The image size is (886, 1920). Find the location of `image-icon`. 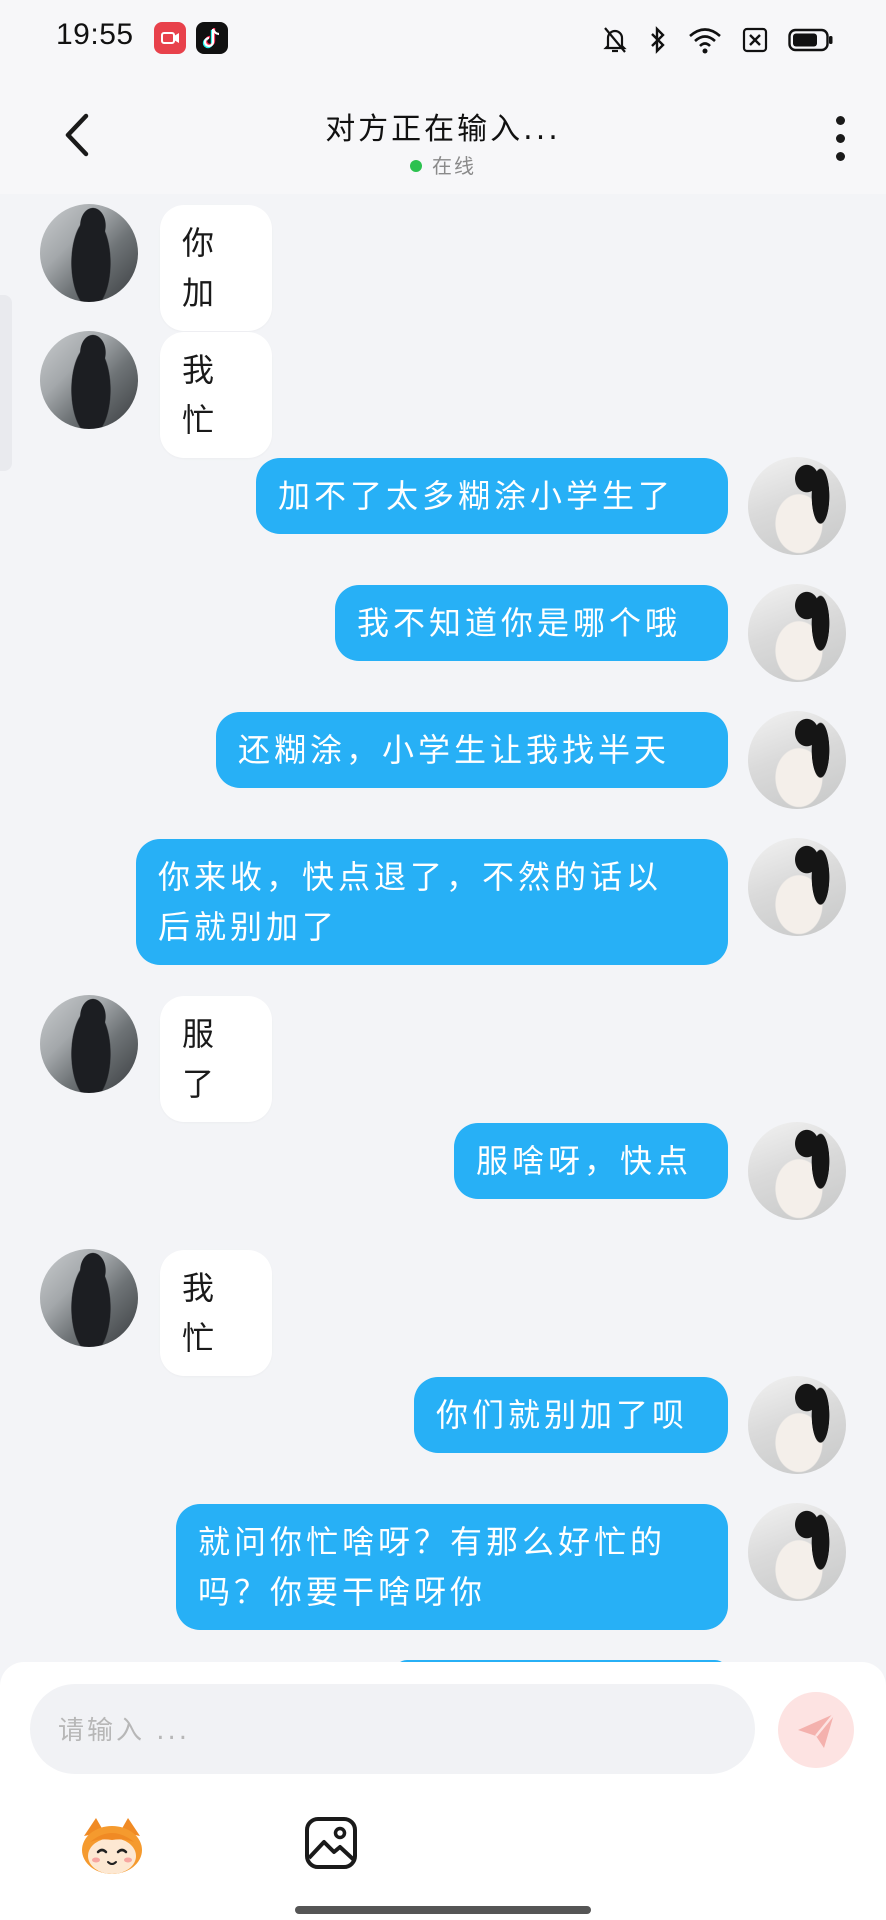

image-icon is located at coordinates (331, 1843).